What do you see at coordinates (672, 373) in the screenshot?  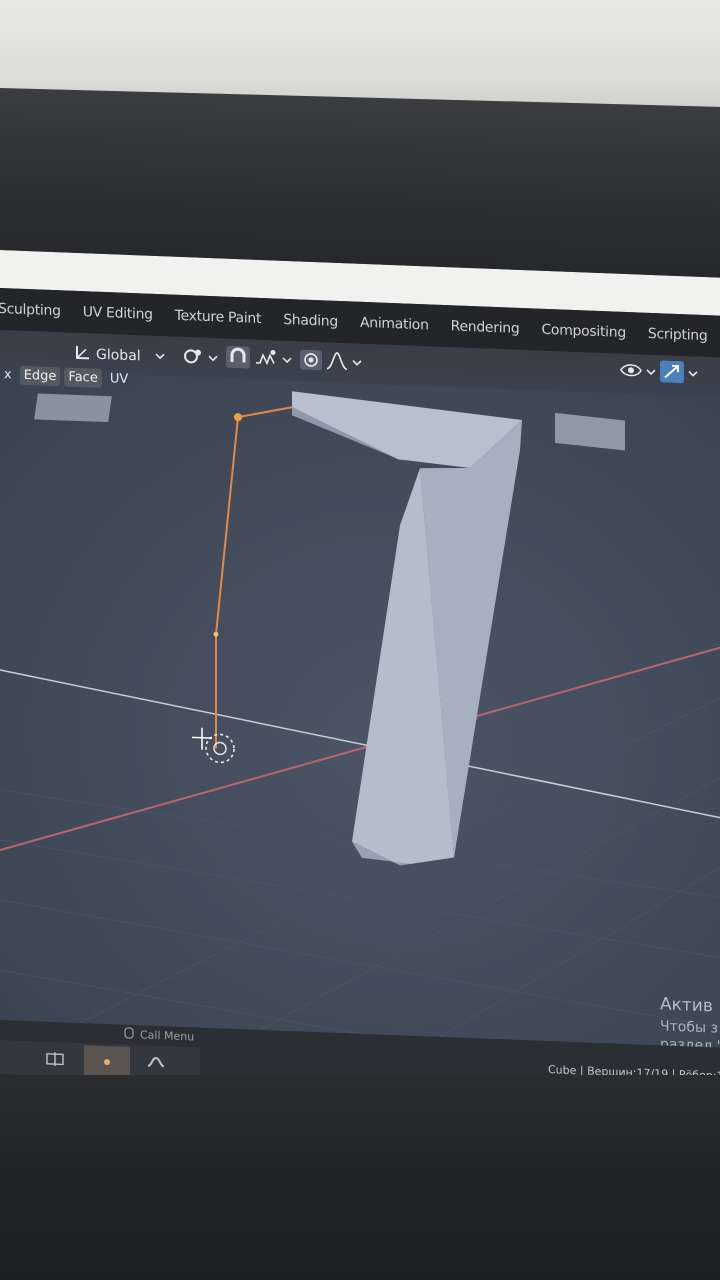 I see `gizmo-arrow-icon` at bounding box center [672, 373].